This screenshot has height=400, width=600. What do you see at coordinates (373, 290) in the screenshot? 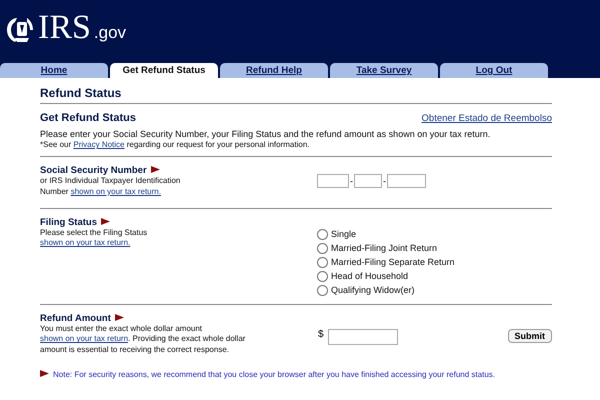
I see `option-label: Qualifying Widow(er)` at bounding box center [373, 290].